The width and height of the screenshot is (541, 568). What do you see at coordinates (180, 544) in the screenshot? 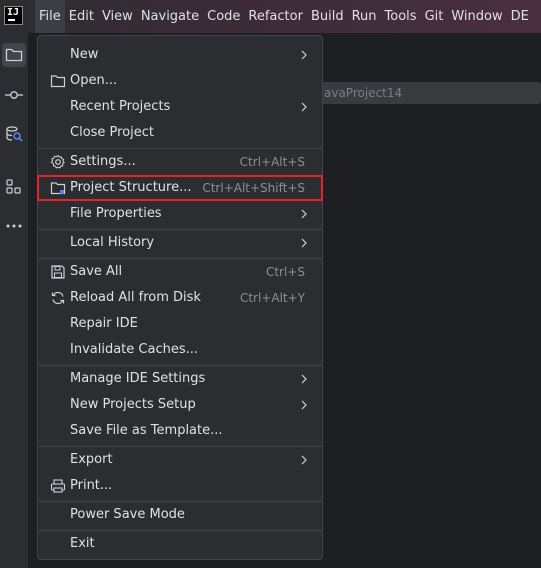
I see `menu-item-exit: Exit` at bounding box center [180, 544].